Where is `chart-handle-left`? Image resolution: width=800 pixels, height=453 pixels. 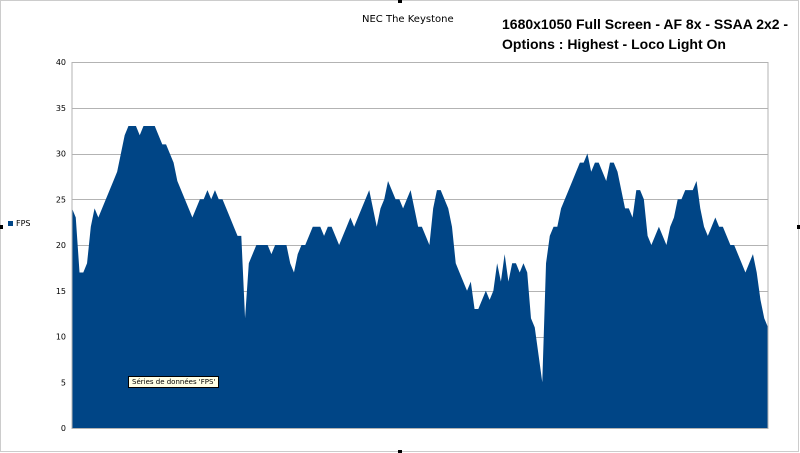 chart-handle-left is located at coordinates (1, 227).